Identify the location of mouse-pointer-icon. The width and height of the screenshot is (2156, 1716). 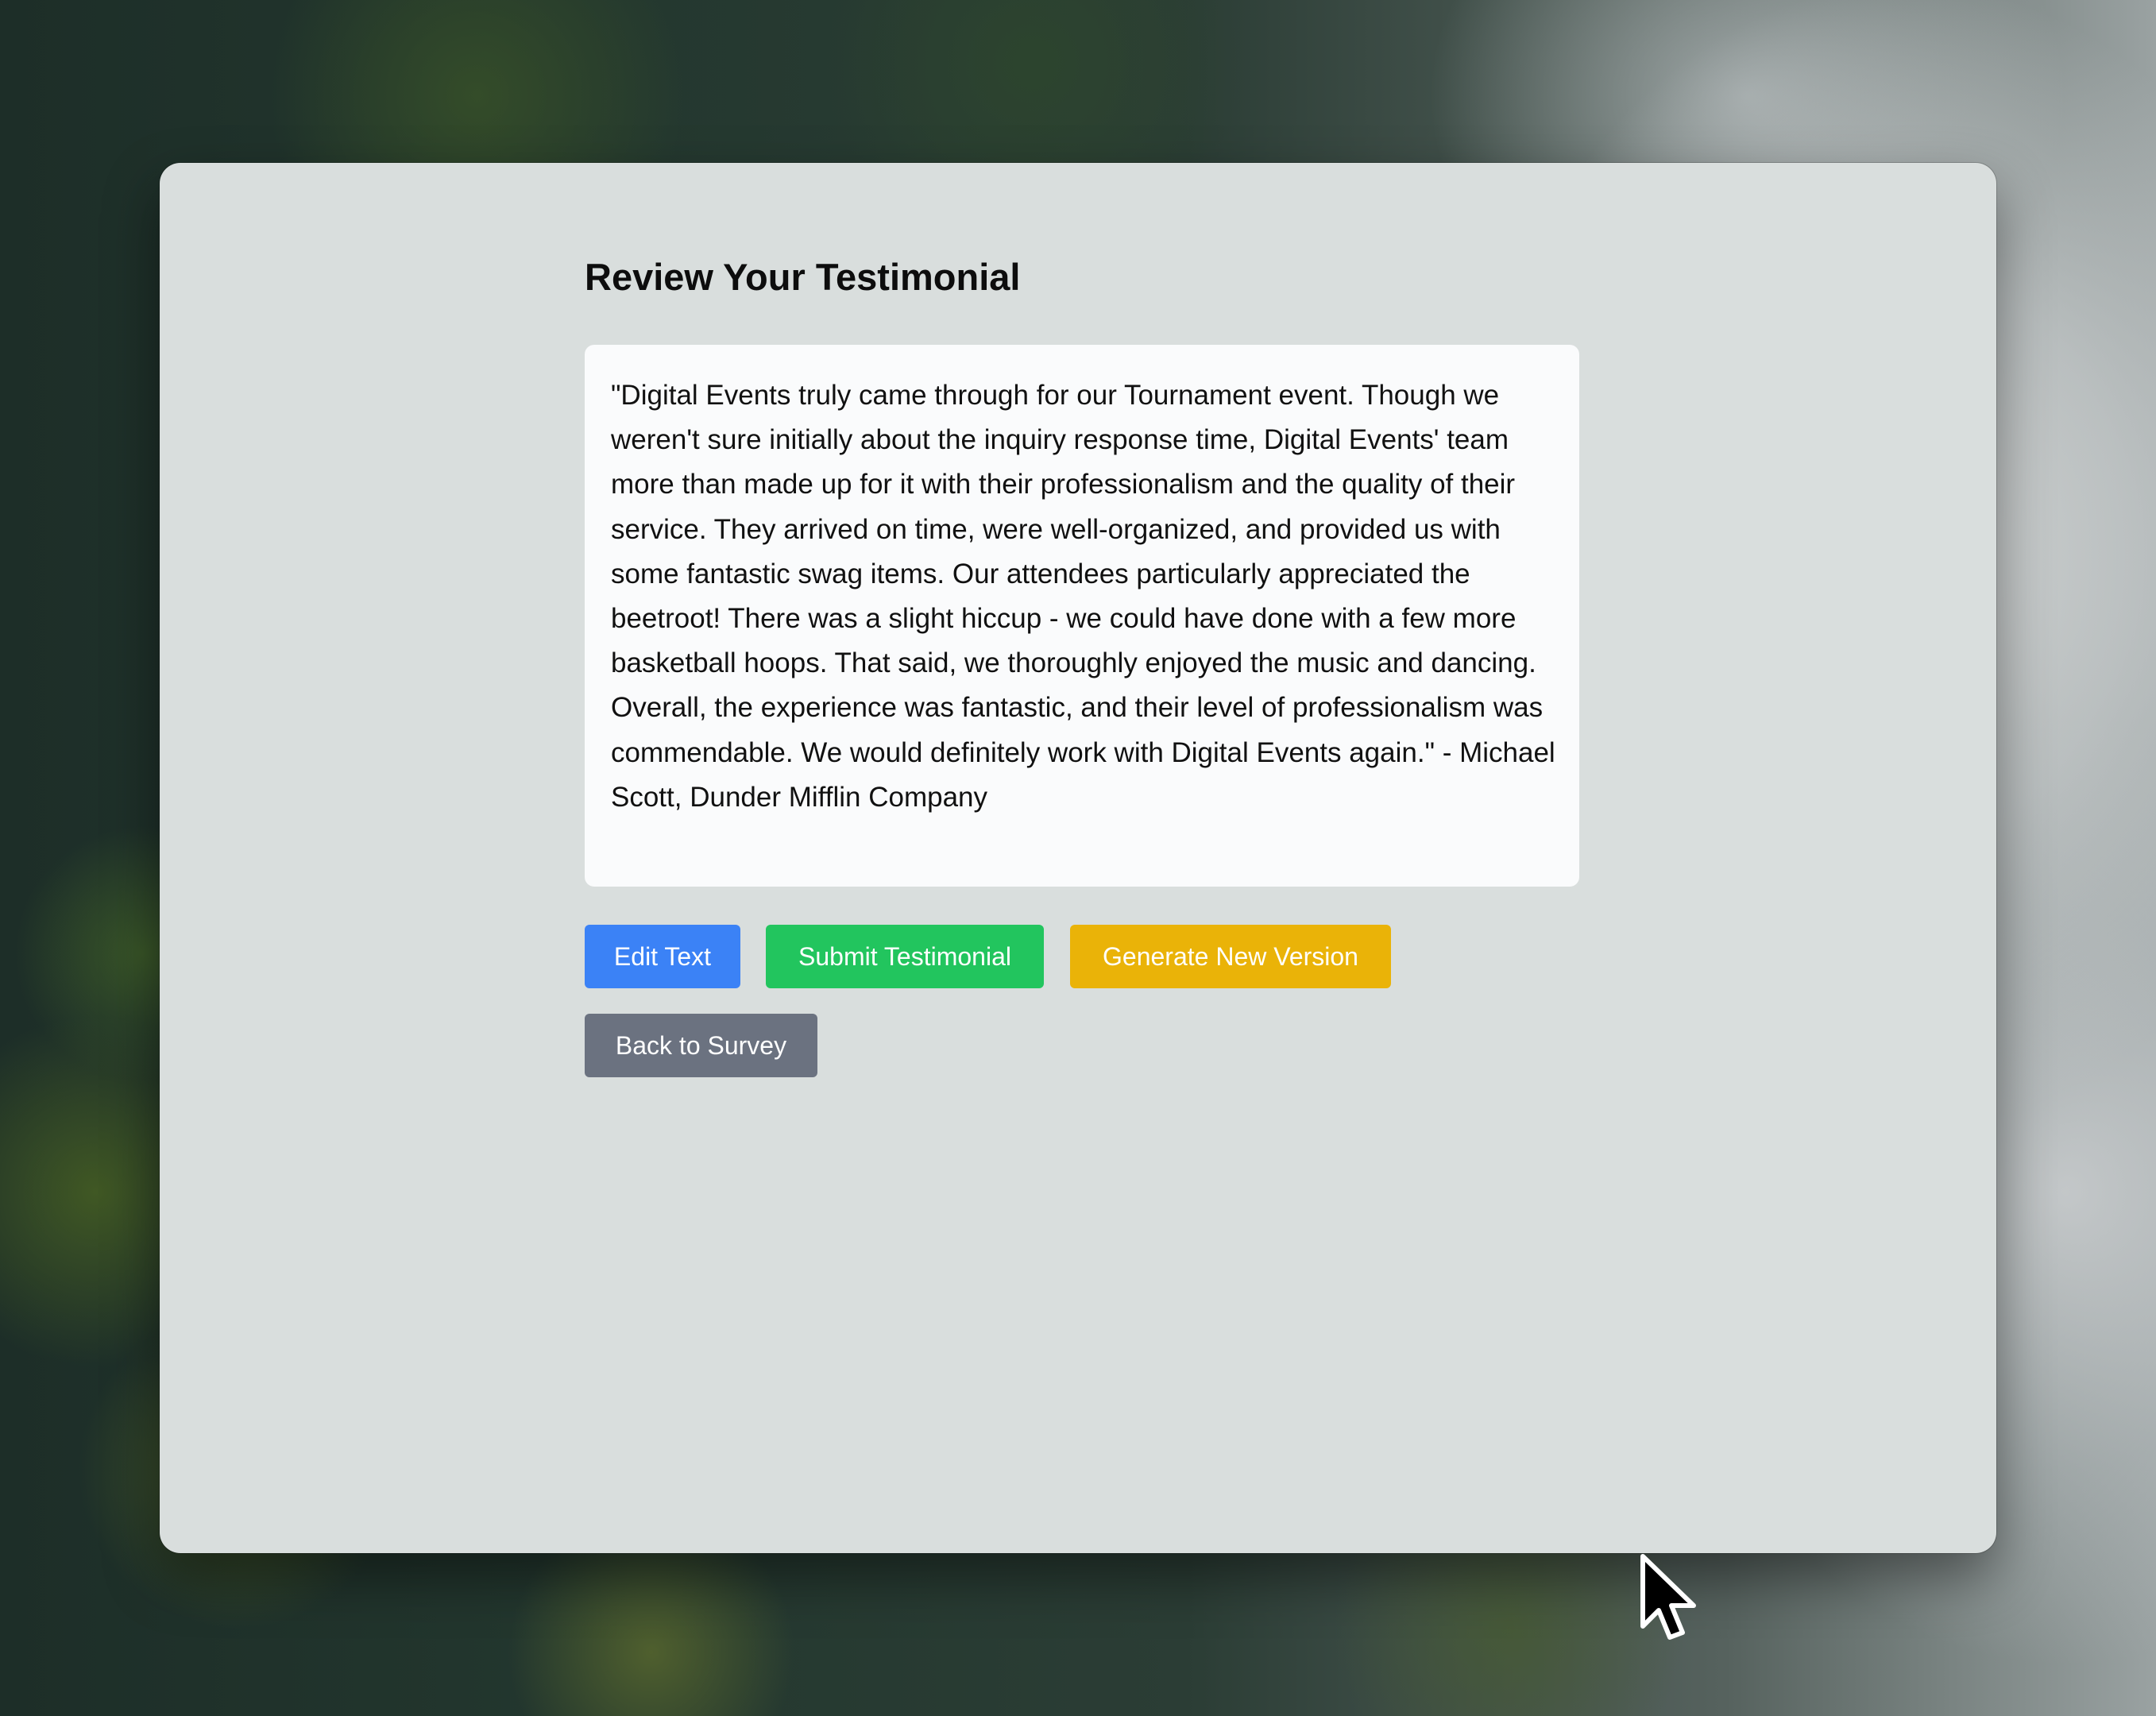
(1668, 1597).